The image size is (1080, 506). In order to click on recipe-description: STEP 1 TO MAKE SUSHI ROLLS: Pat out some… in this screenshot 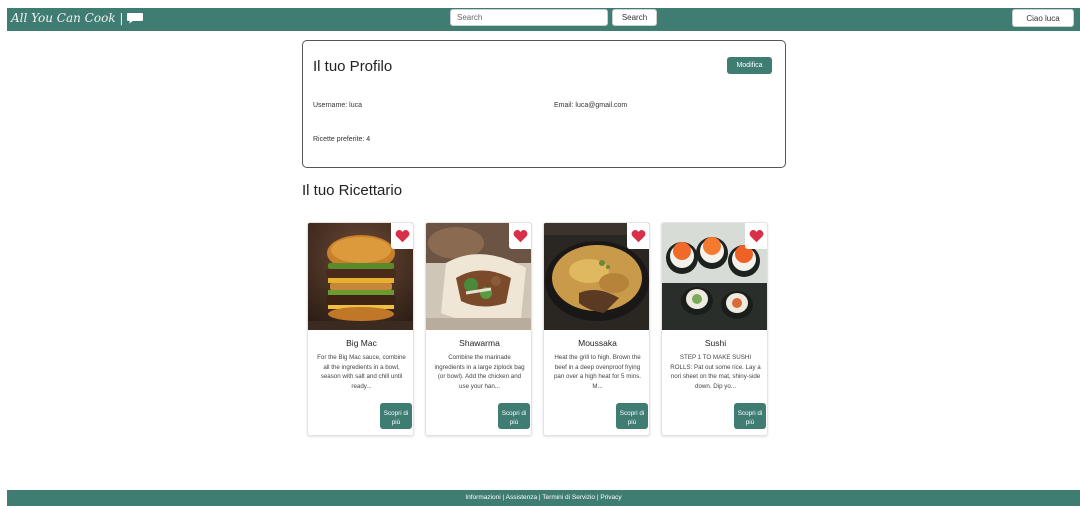, I will do `click(715, 372)`.